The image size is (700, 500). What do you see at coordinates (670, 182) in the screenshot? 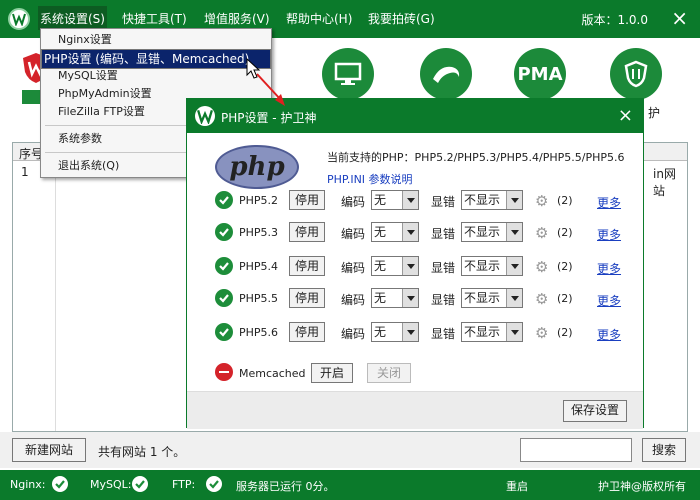
I see `table-row-name: in网站` at bounding box center [670, 182].